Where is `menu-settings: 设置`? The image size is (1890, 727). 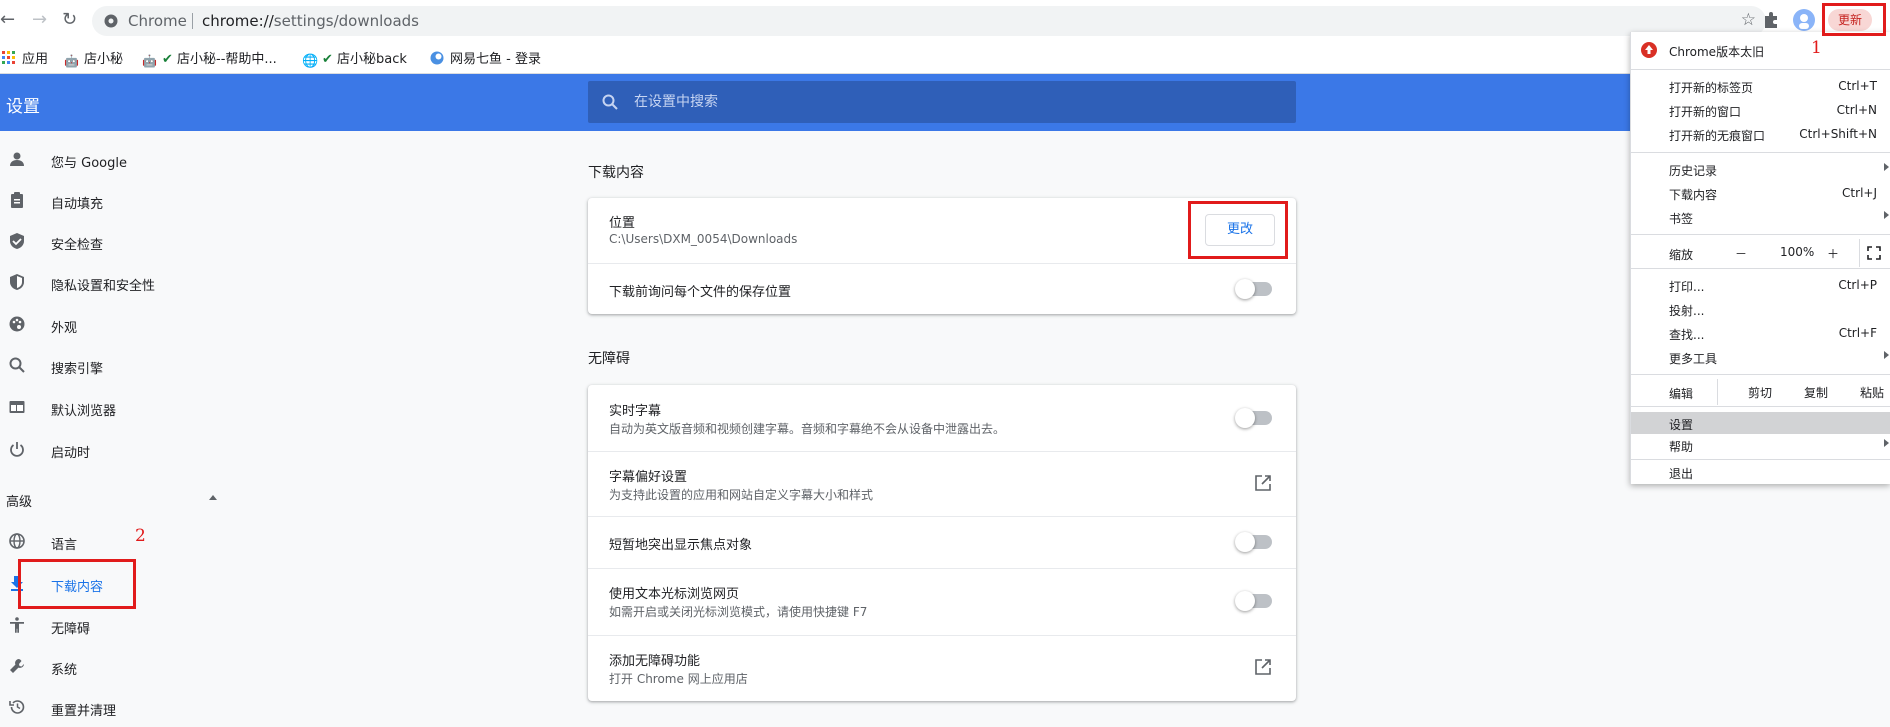
menu-settings: 设置 is located at coordinates (1760, 423).